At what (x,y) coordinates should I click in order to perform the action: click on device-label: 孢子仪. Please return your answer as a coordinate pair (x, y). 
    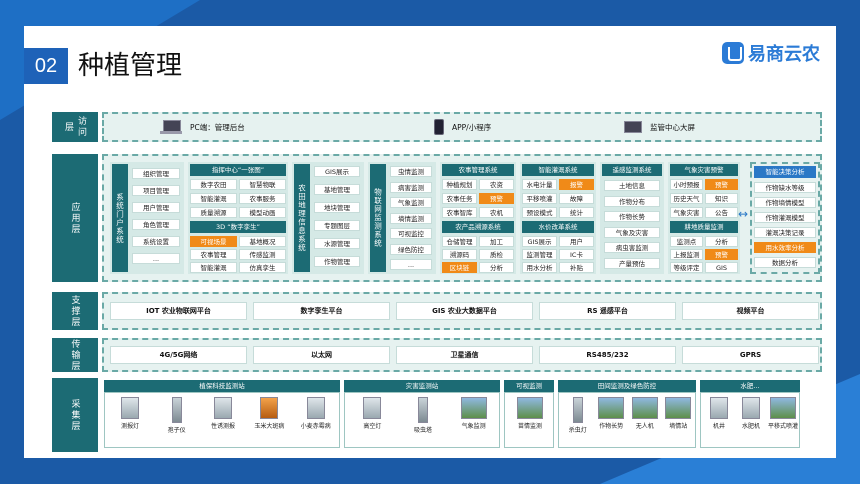
    Looking at the image, I should click on (176, 430).